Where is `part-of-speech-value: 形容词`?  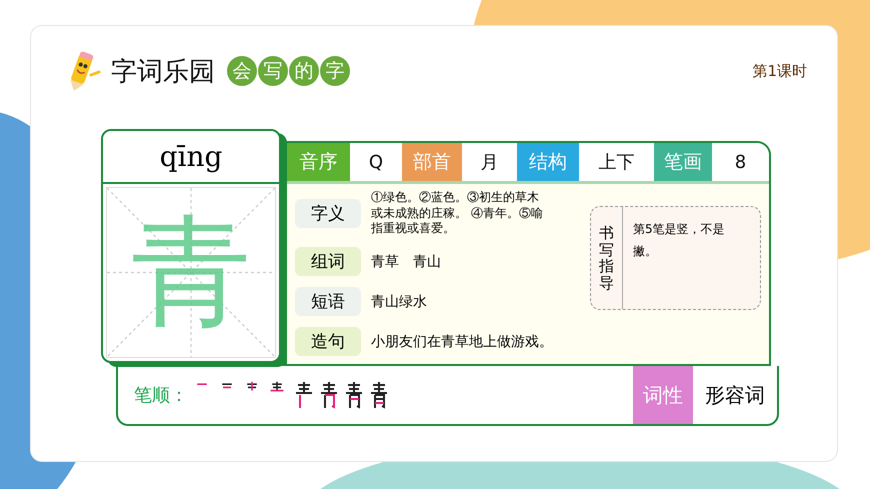 part-of-speech-value: 形容词 is located at coordinates (735, 395).